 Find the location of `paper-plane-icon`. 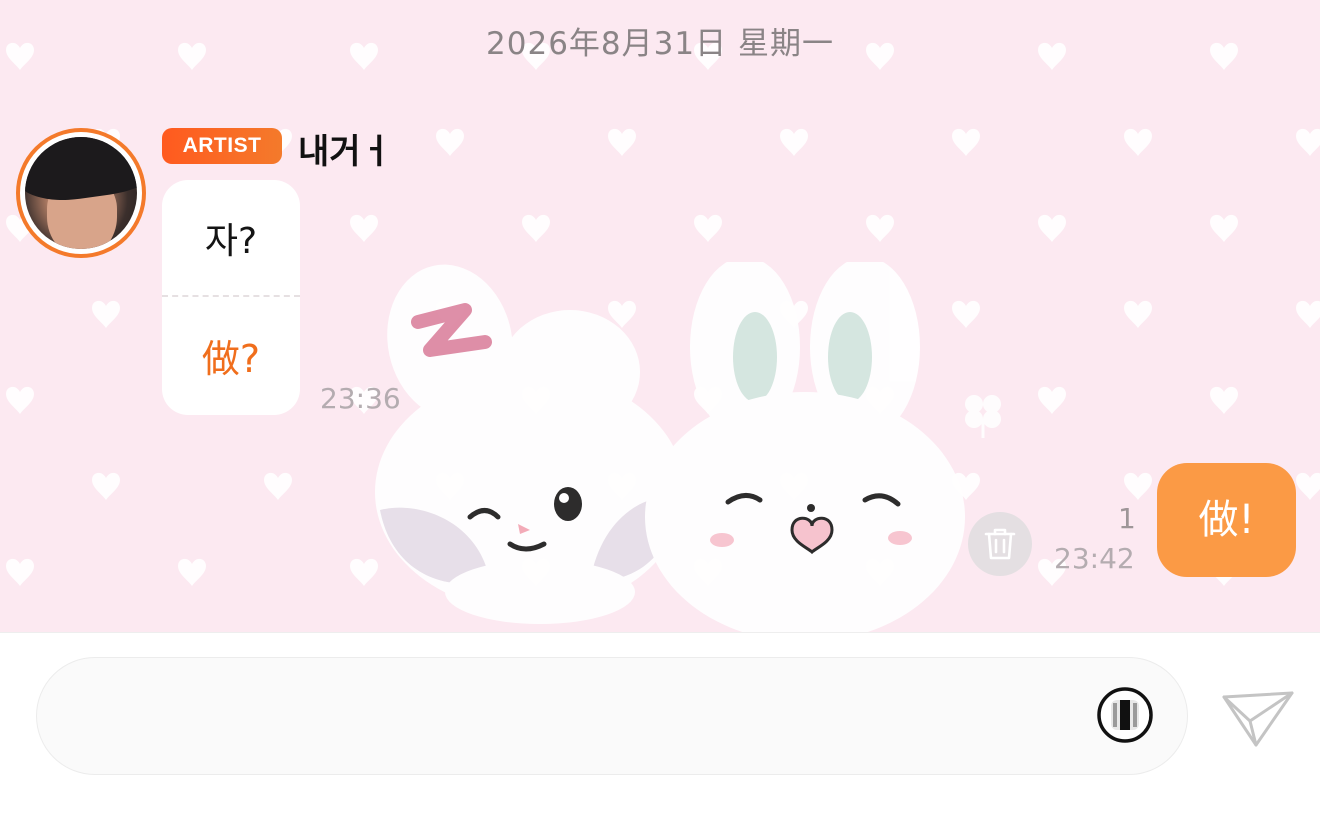

paper-plane-icon is located at coordinates (1258, 719).